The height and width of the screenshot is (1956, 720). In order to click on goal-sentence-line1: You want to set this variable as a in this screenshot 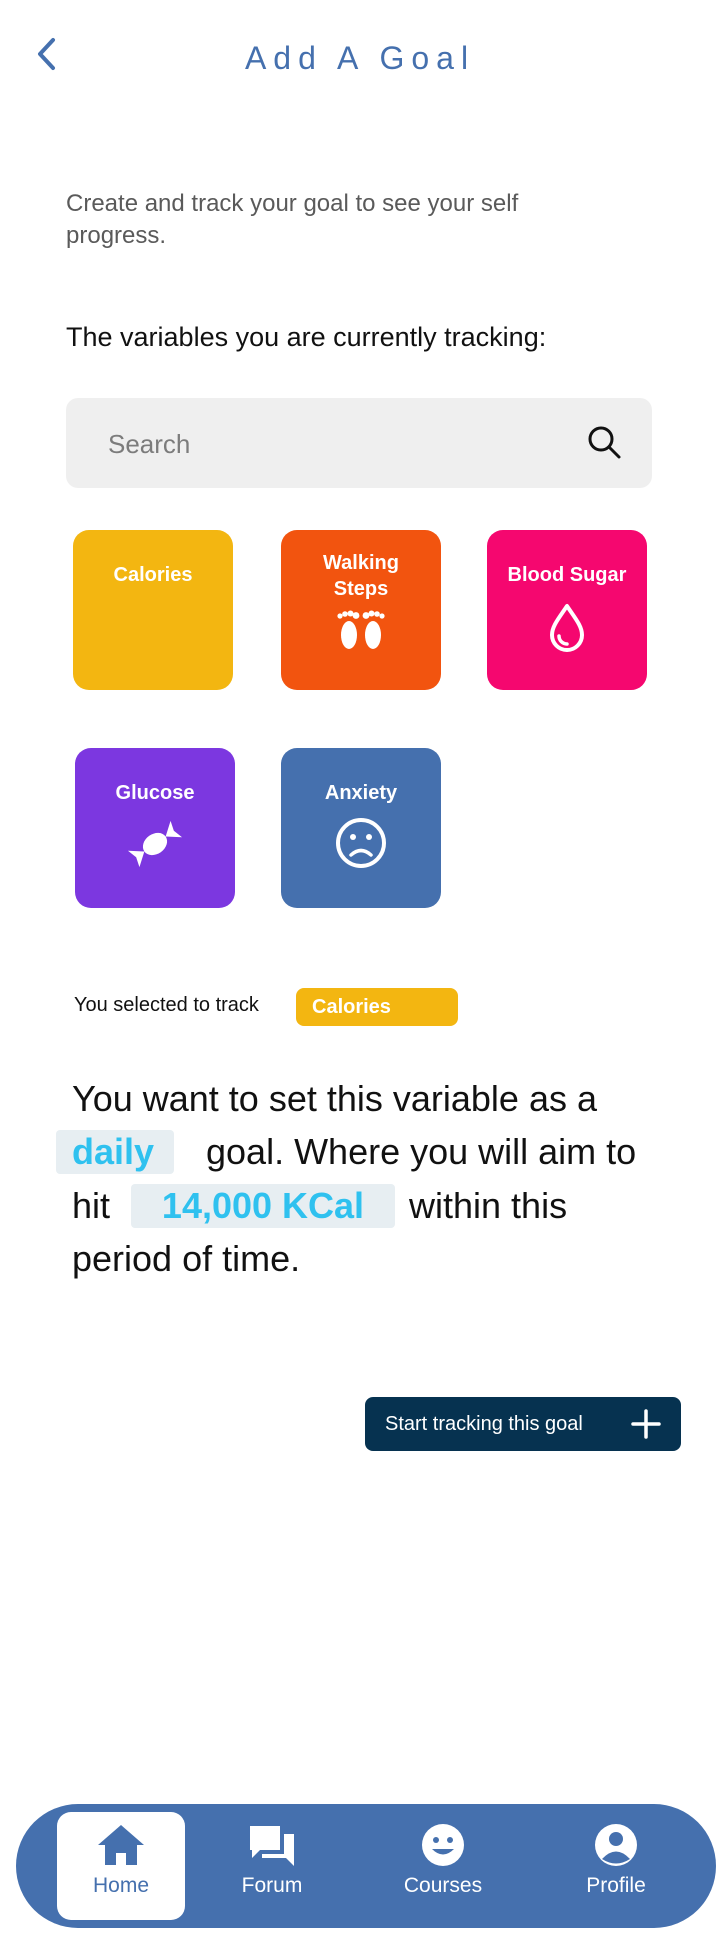, I will do `click(334, 1098)`.